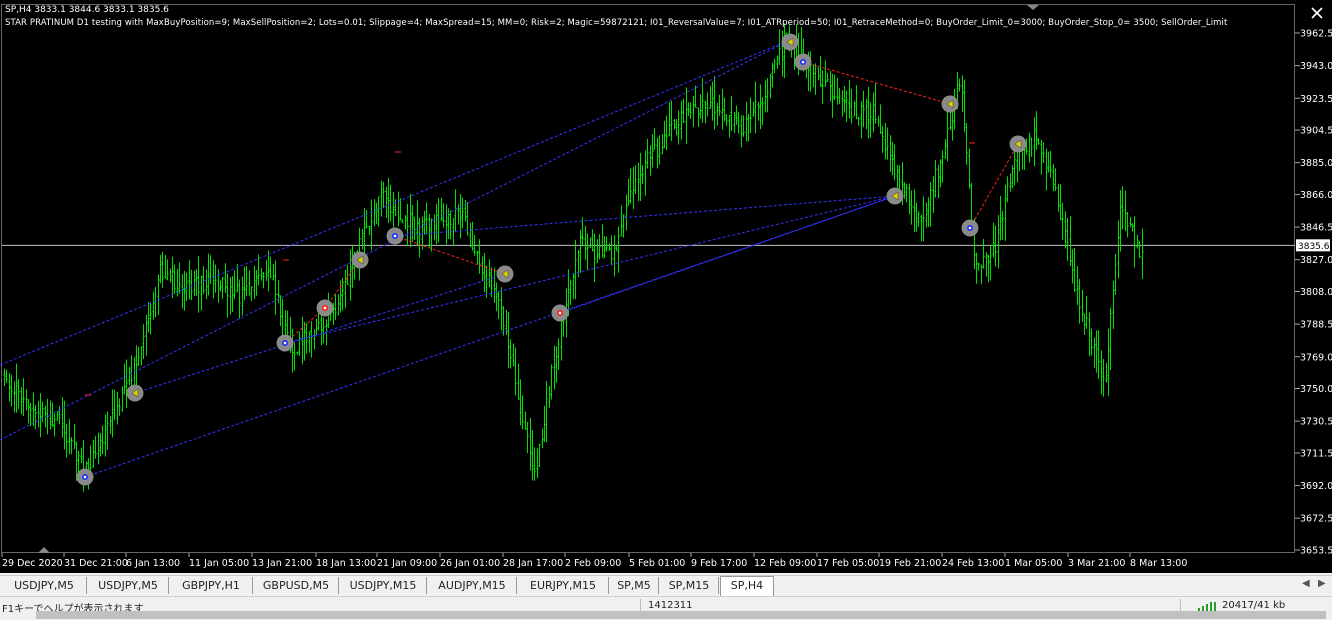  Describe the element at coordinates (689, 585) in the screenshot. I see `chart-tab: SP,M15` at that location.